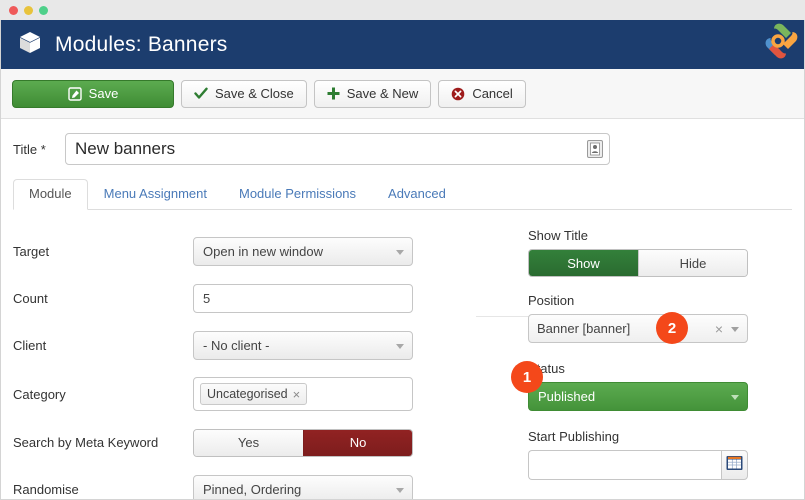  I want to click on status-label: Status, so click(546, 368).